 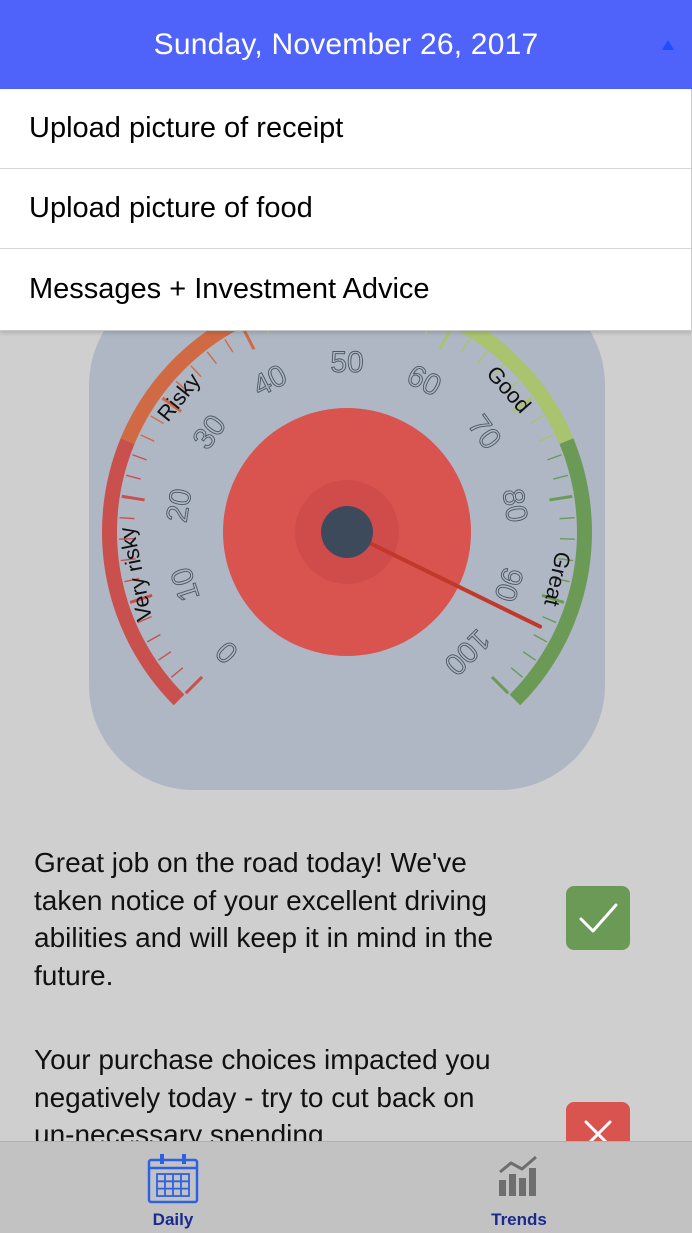 I want to click on check-icon, so click(x=598, y=918).